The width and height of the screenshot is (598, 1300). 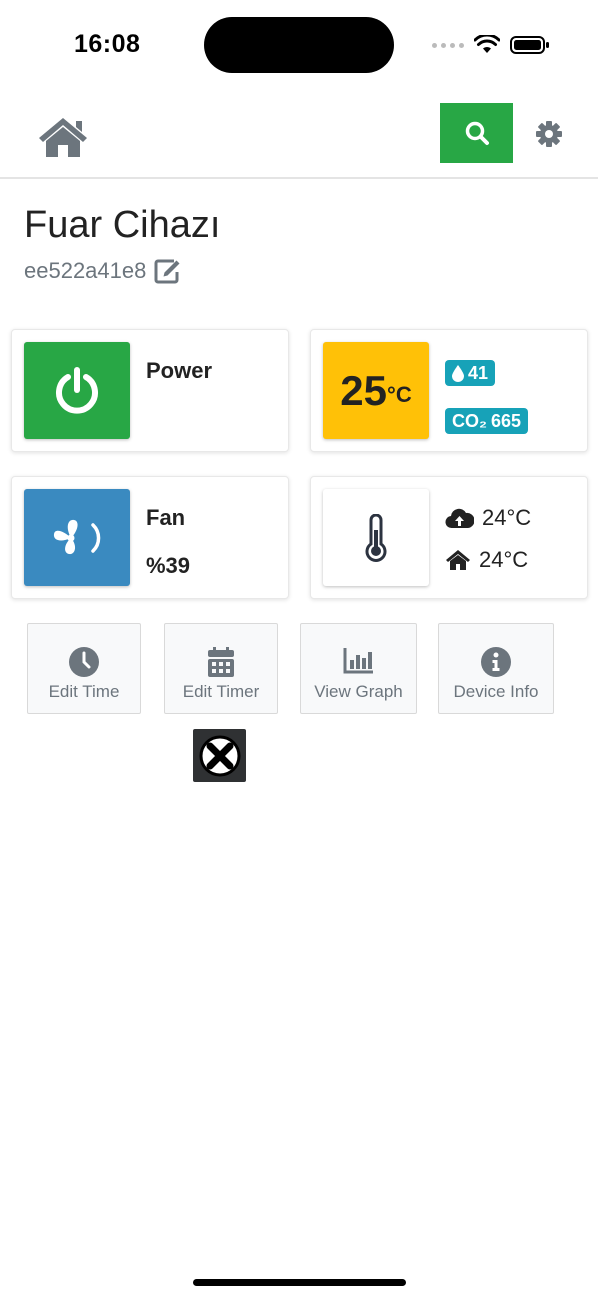 What do you see at coordinates (168, 565) in the screenshot?
I see `fan-speed-value: %39` at bounding box center [168, 565].